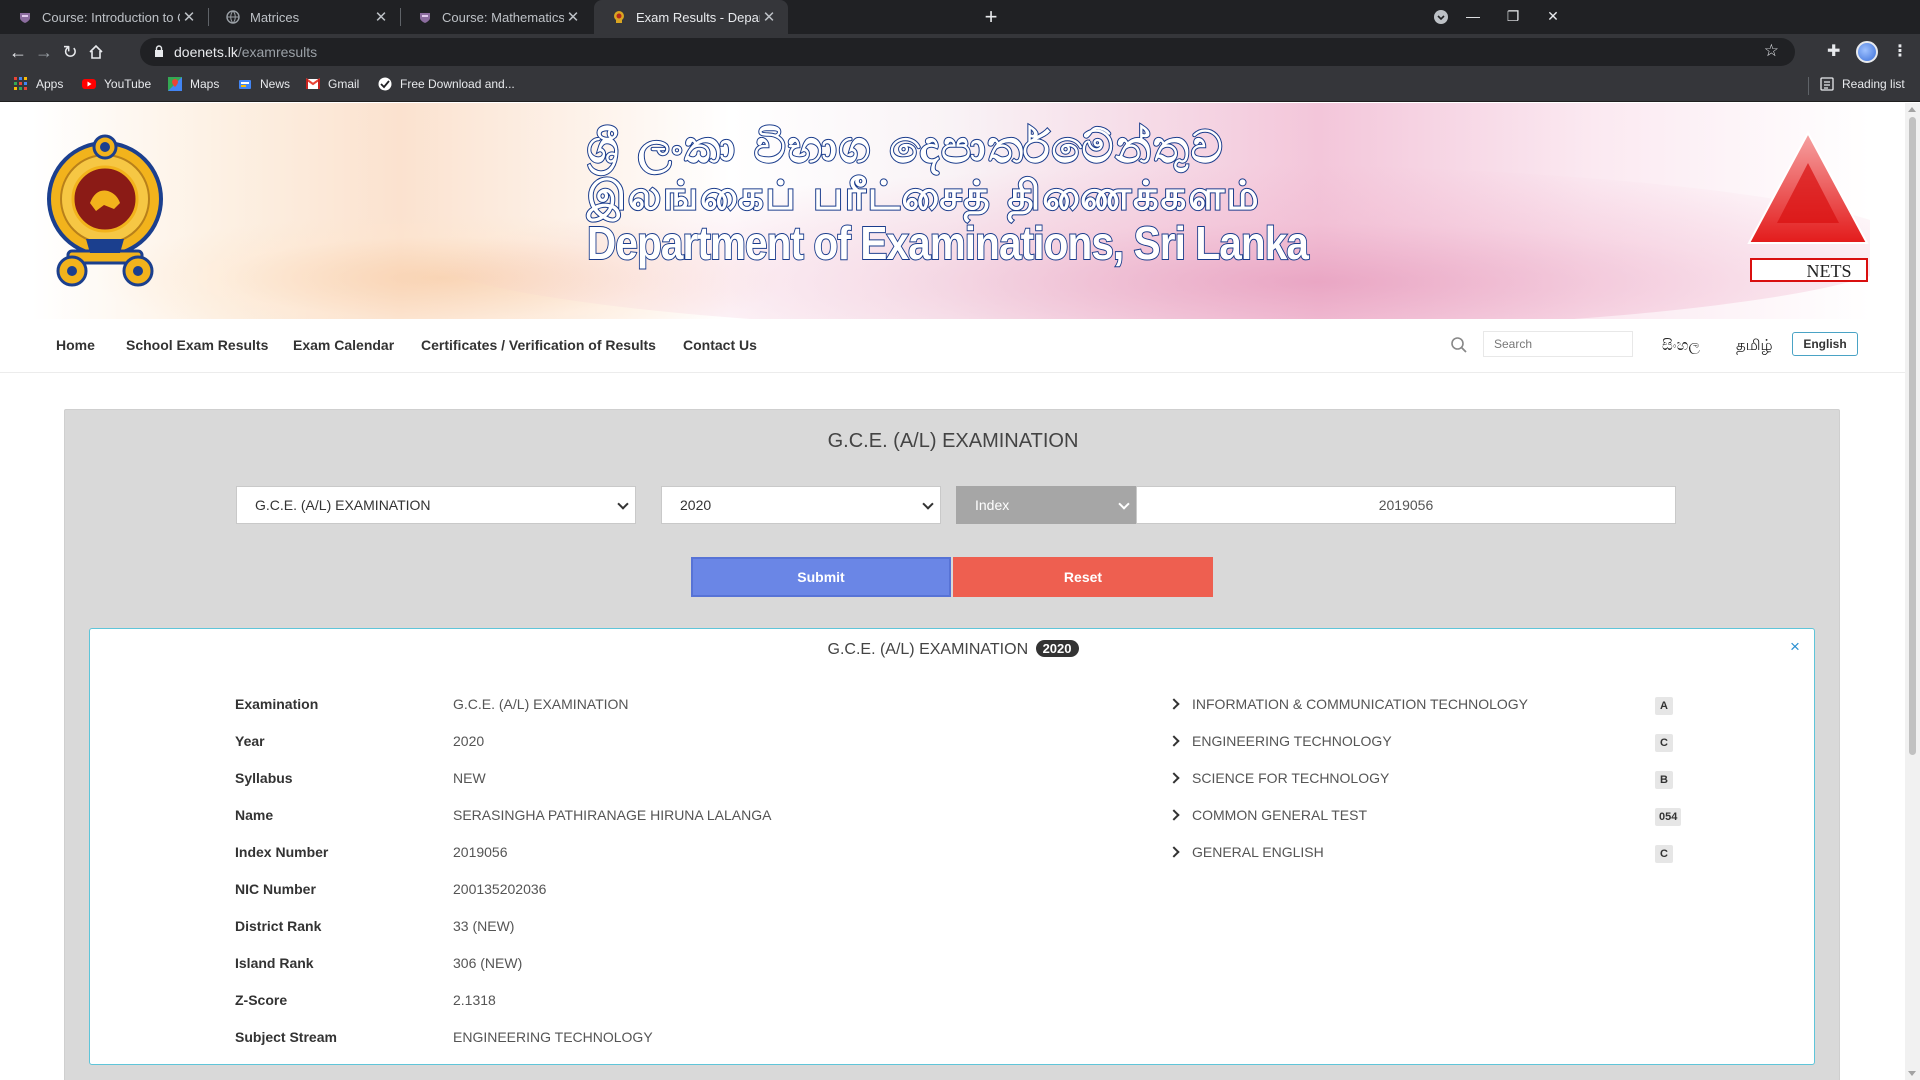 The width and height of the screenshot is (1920, 1080). What do you see at coordinates (720, 345) in the screenshot?
I see `nav-contact-us: Contact Us` at bounding box center [720, 345].